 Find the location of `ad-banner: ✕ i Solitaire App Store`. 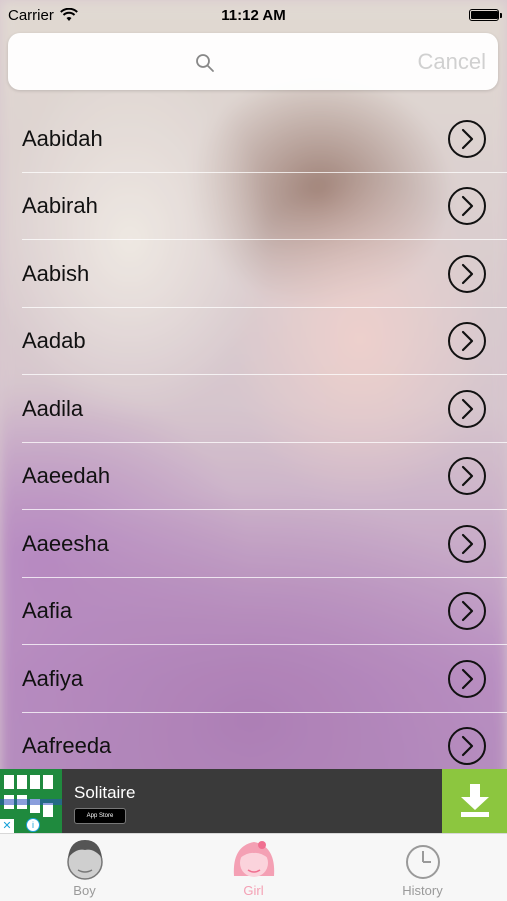

ad-banner: ✕ i Solitaire App Store is located at coordinates (253, 801).